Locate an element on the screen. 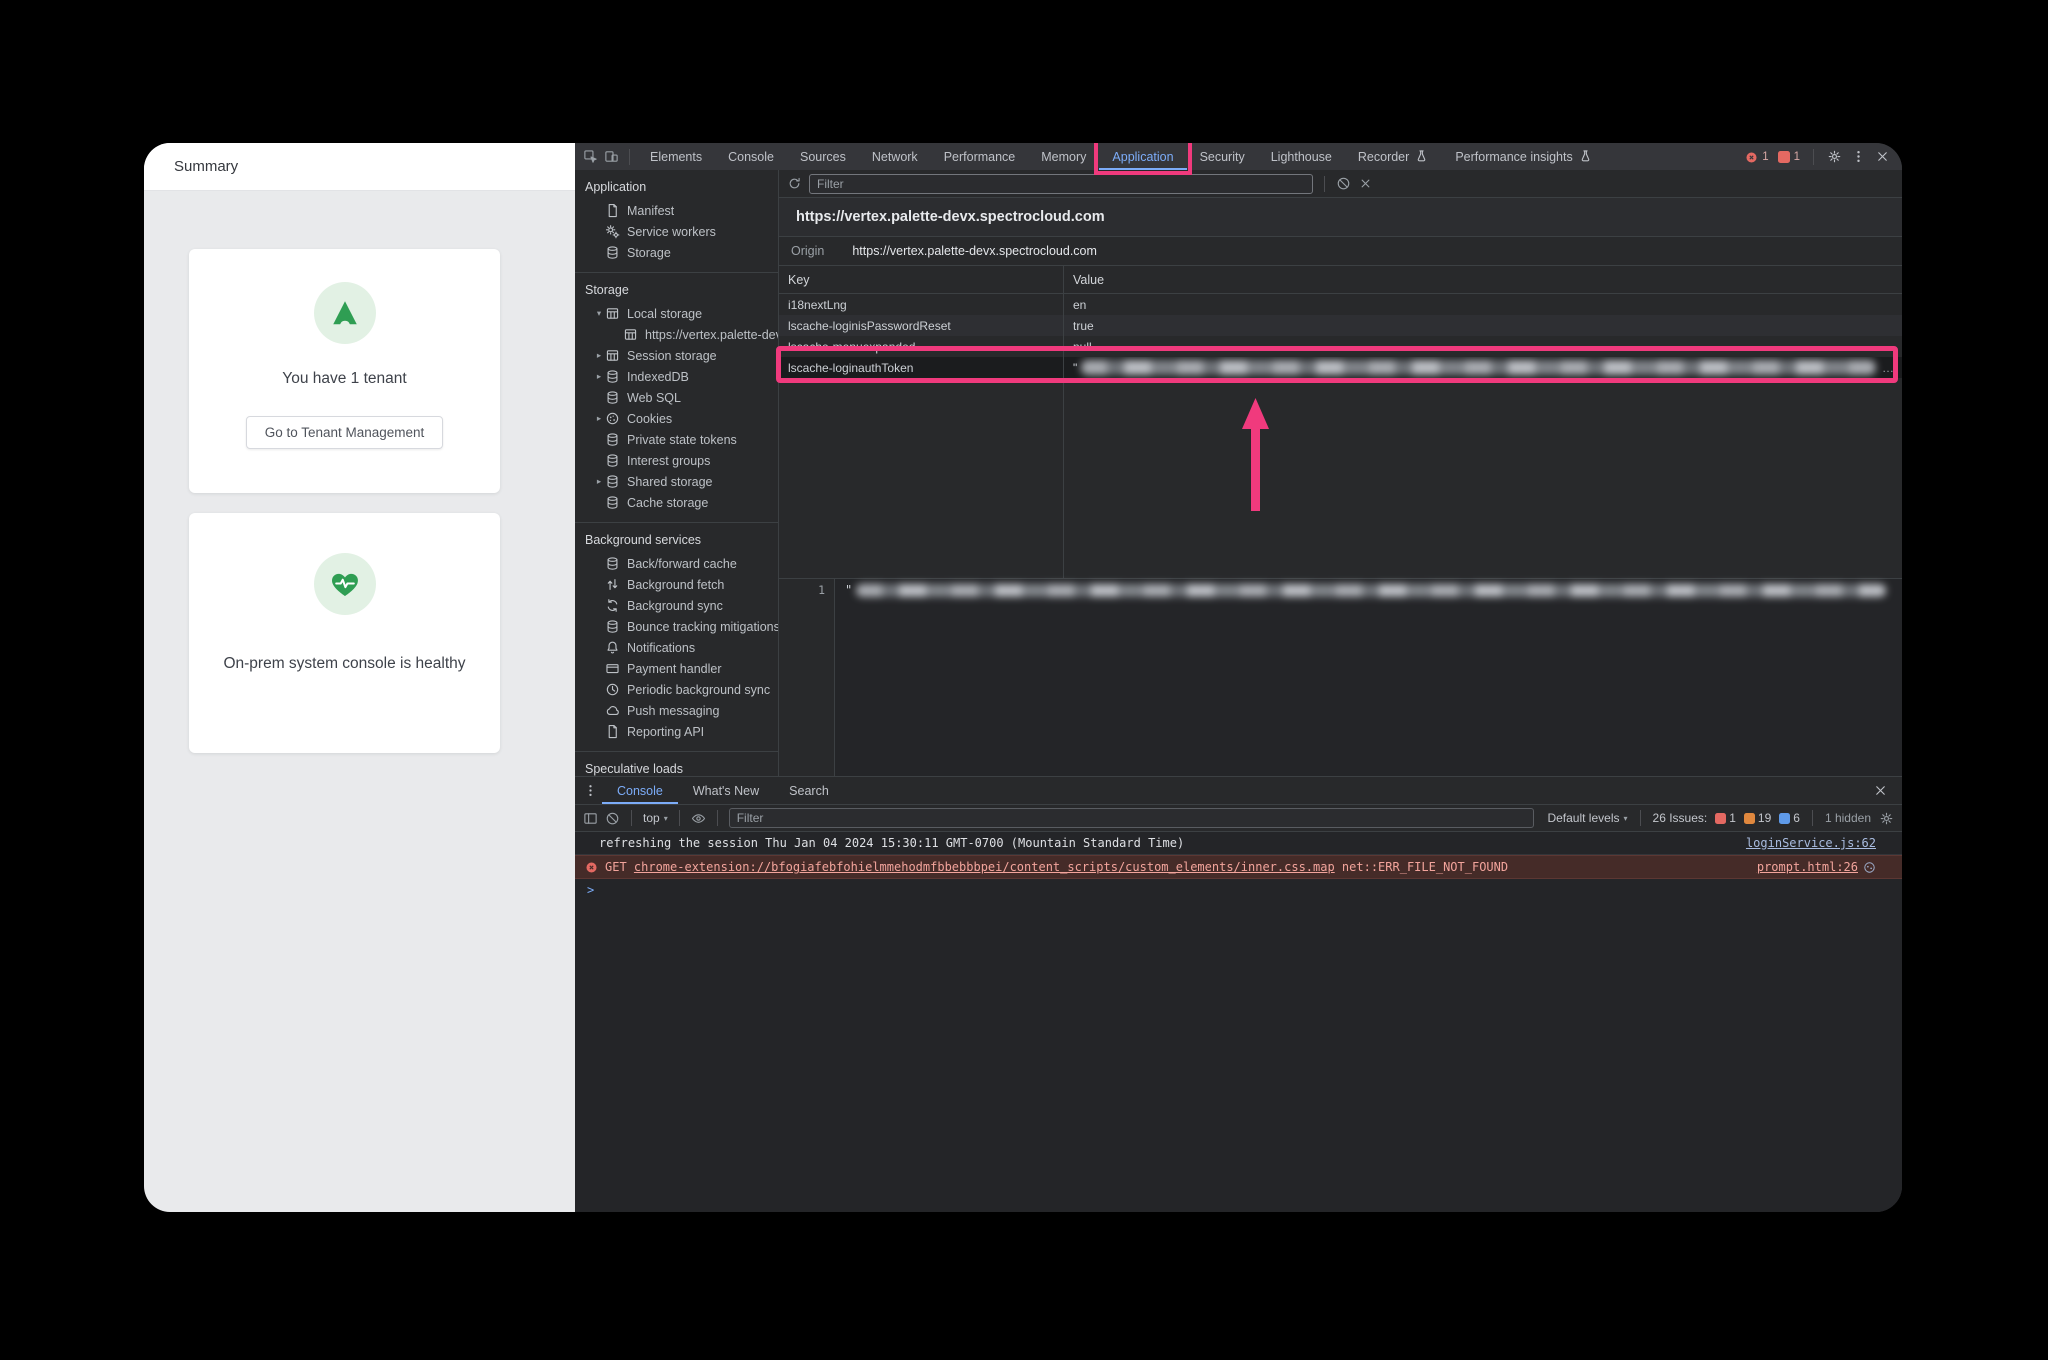 This screenshot has height=1360, width=2048. source-link: loginService.js:62 is located at coordinates (1811, 843).